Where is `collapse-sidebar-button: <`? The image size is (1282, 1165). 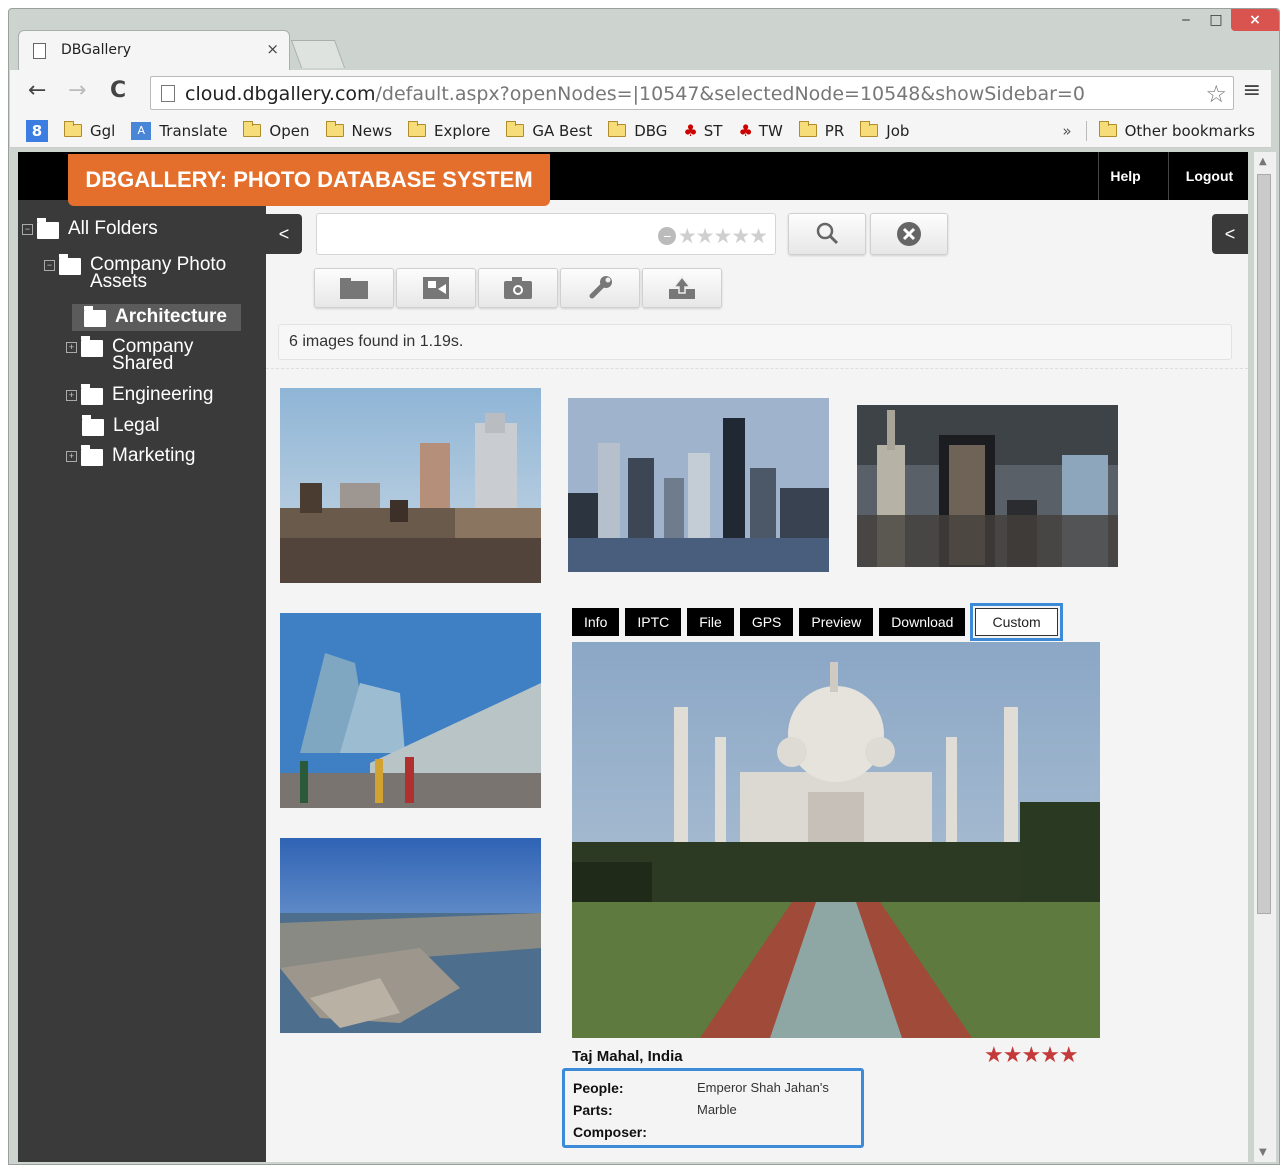
collapse-sidebar-button: < is located at coordinates (284, 234).